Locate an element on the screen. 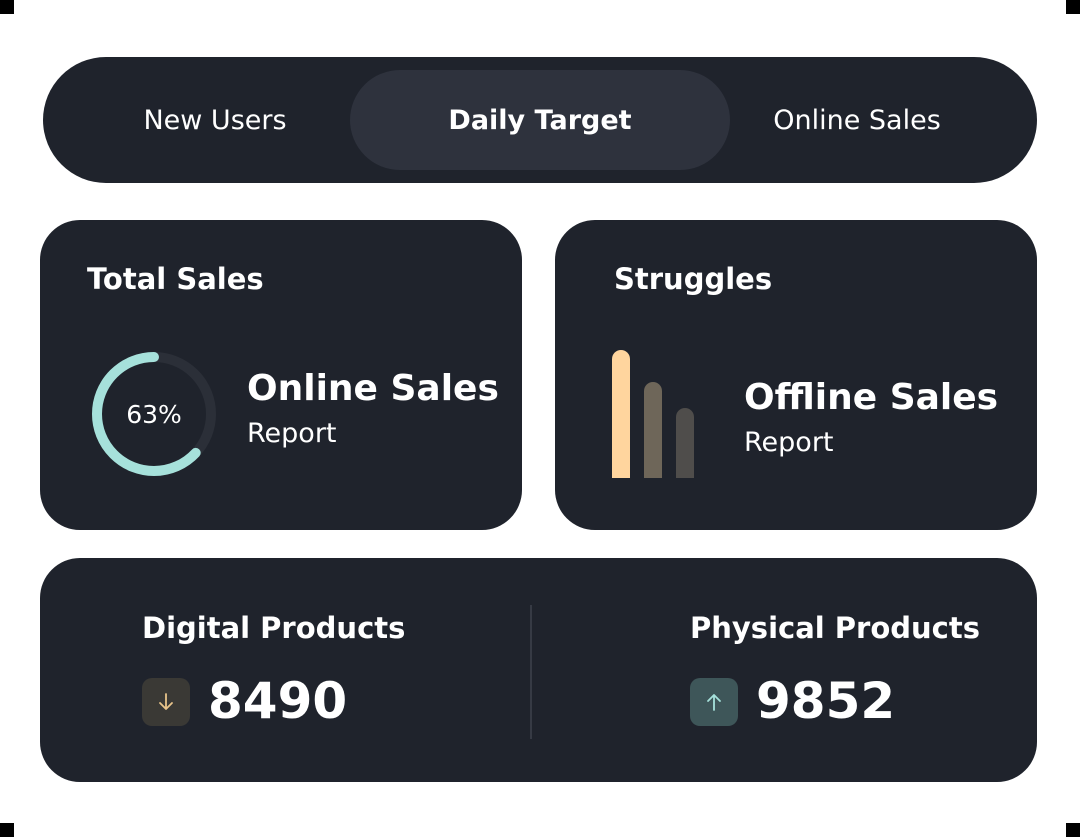  trend-up-badge is located at coordinates (714, 702).